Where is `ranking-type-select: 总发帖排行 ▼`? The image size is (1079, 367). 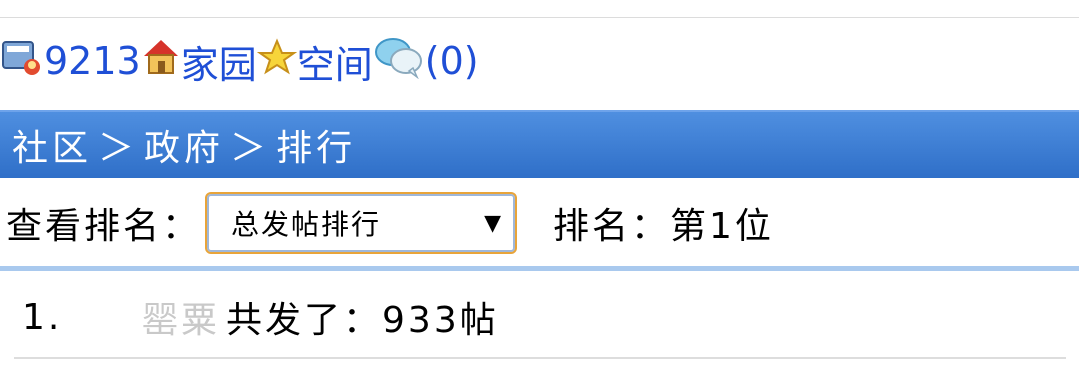
ranking-type-select: 总发帖排行 ▼ is located at coordinates (361, 223).